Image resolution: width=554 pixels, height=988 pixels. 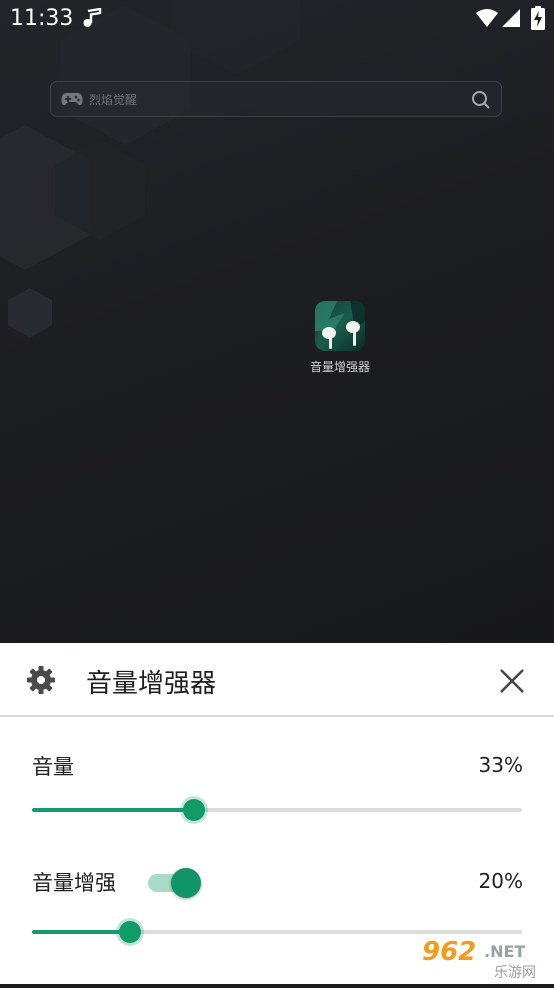 What do you see at coordinates (277, 716) in the screenshot?
I see `header-divider` at bounding box center [277, 716].